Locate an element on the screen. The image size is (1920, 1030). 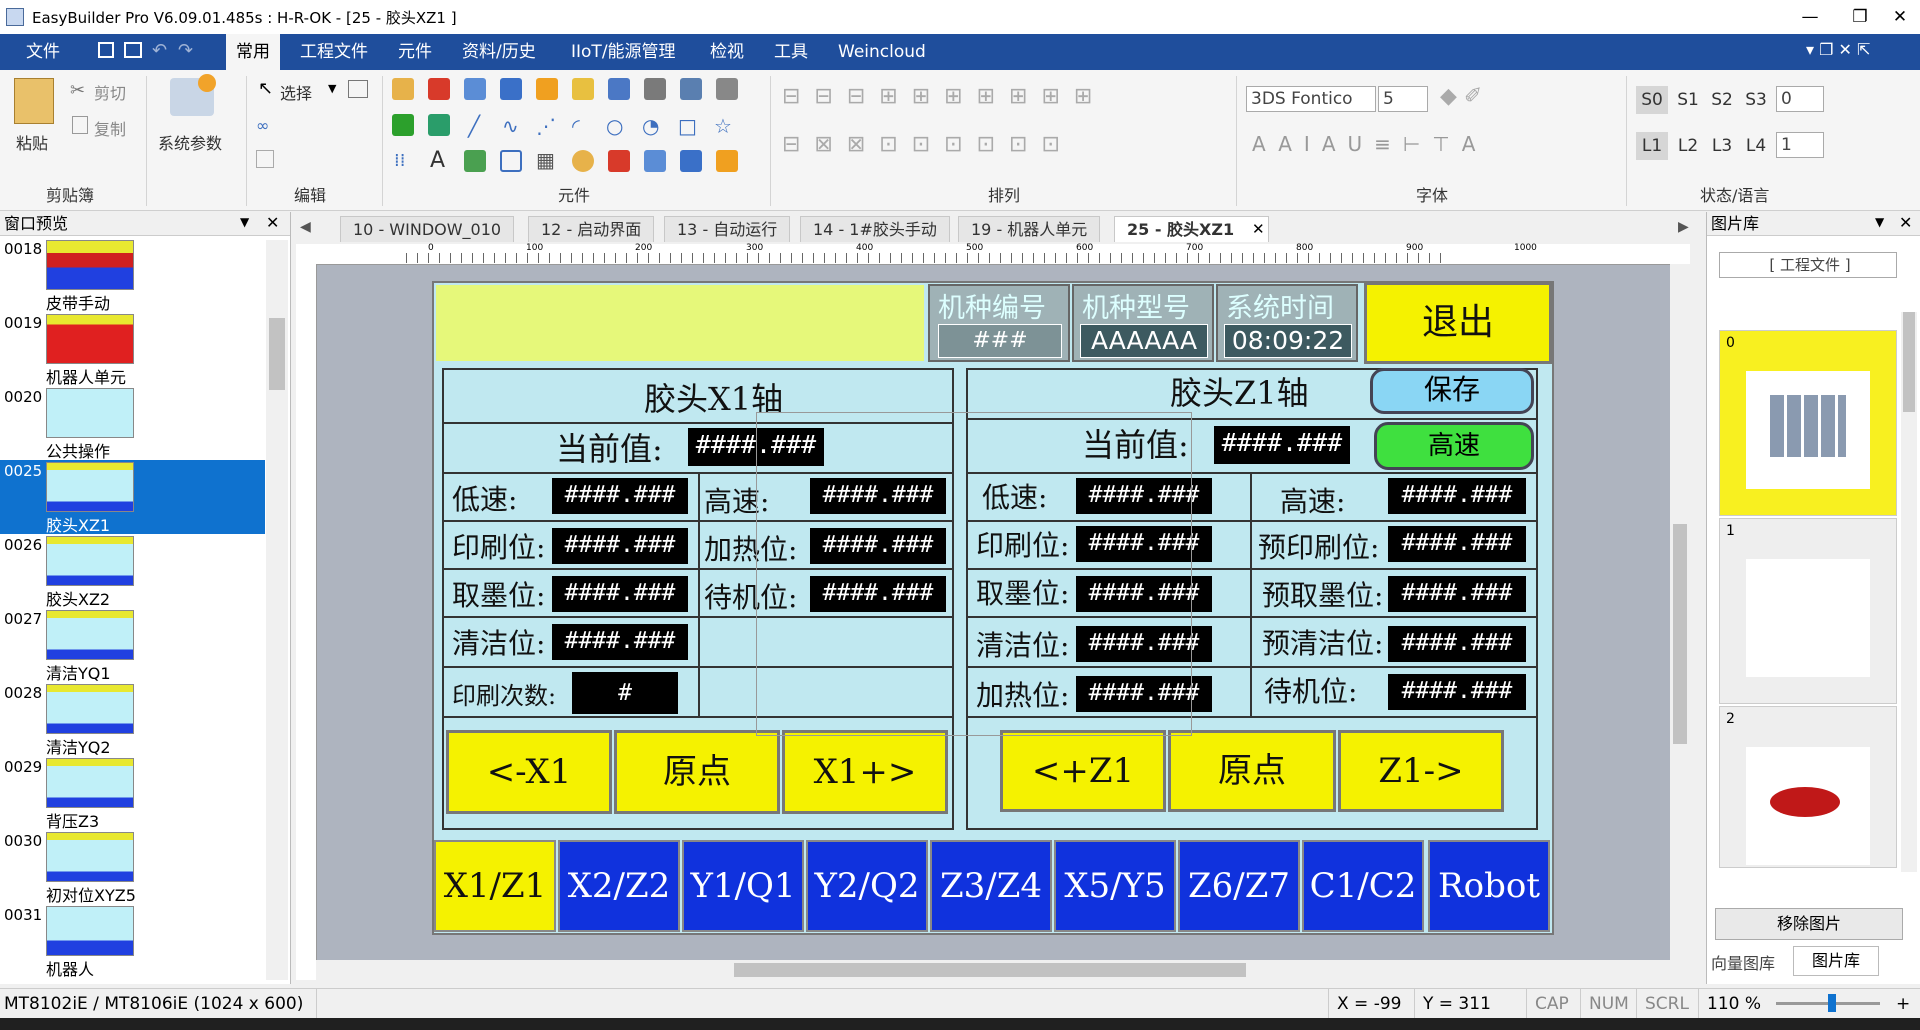
vertical-scrollbar is located at coordinates (1680, 612).